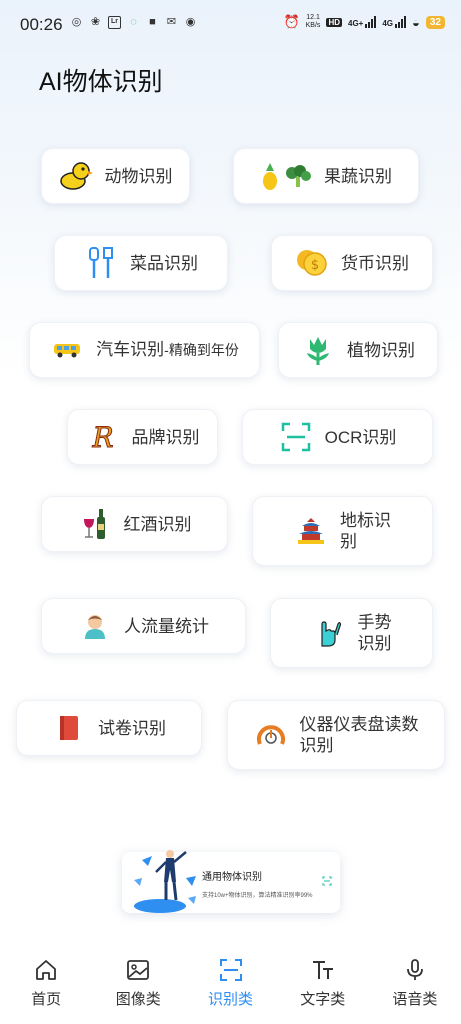 Image resolution: width=461 pixels, height=1024 pixels. I want to click on car-recognition-label: 汽车识别-精确到年份, so click(167, 350).